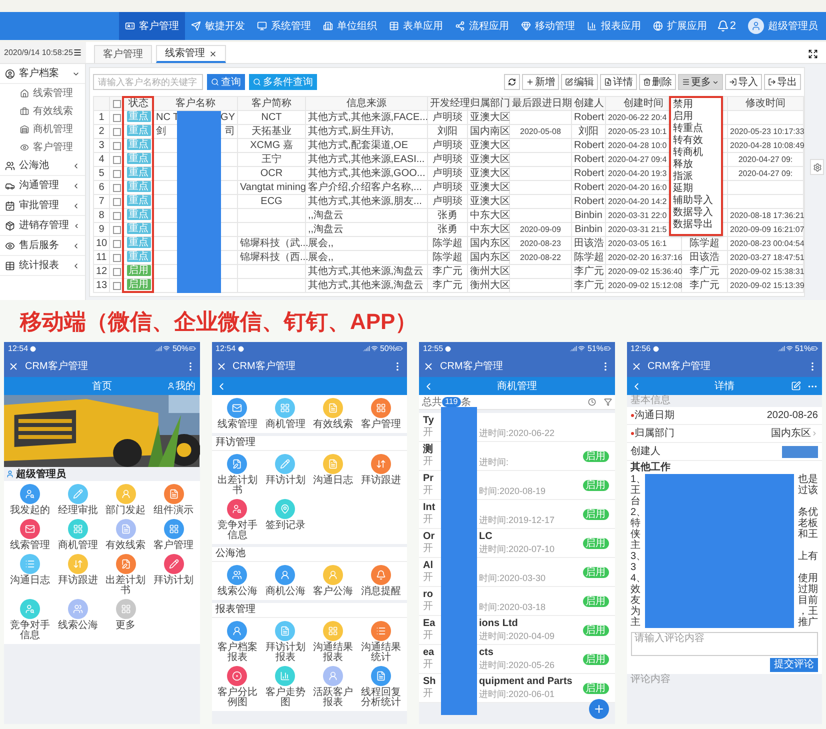  Describe the element at coordinates (42, 266) in the screenshot. I see `sidebar-item: 统计报表` at that location.